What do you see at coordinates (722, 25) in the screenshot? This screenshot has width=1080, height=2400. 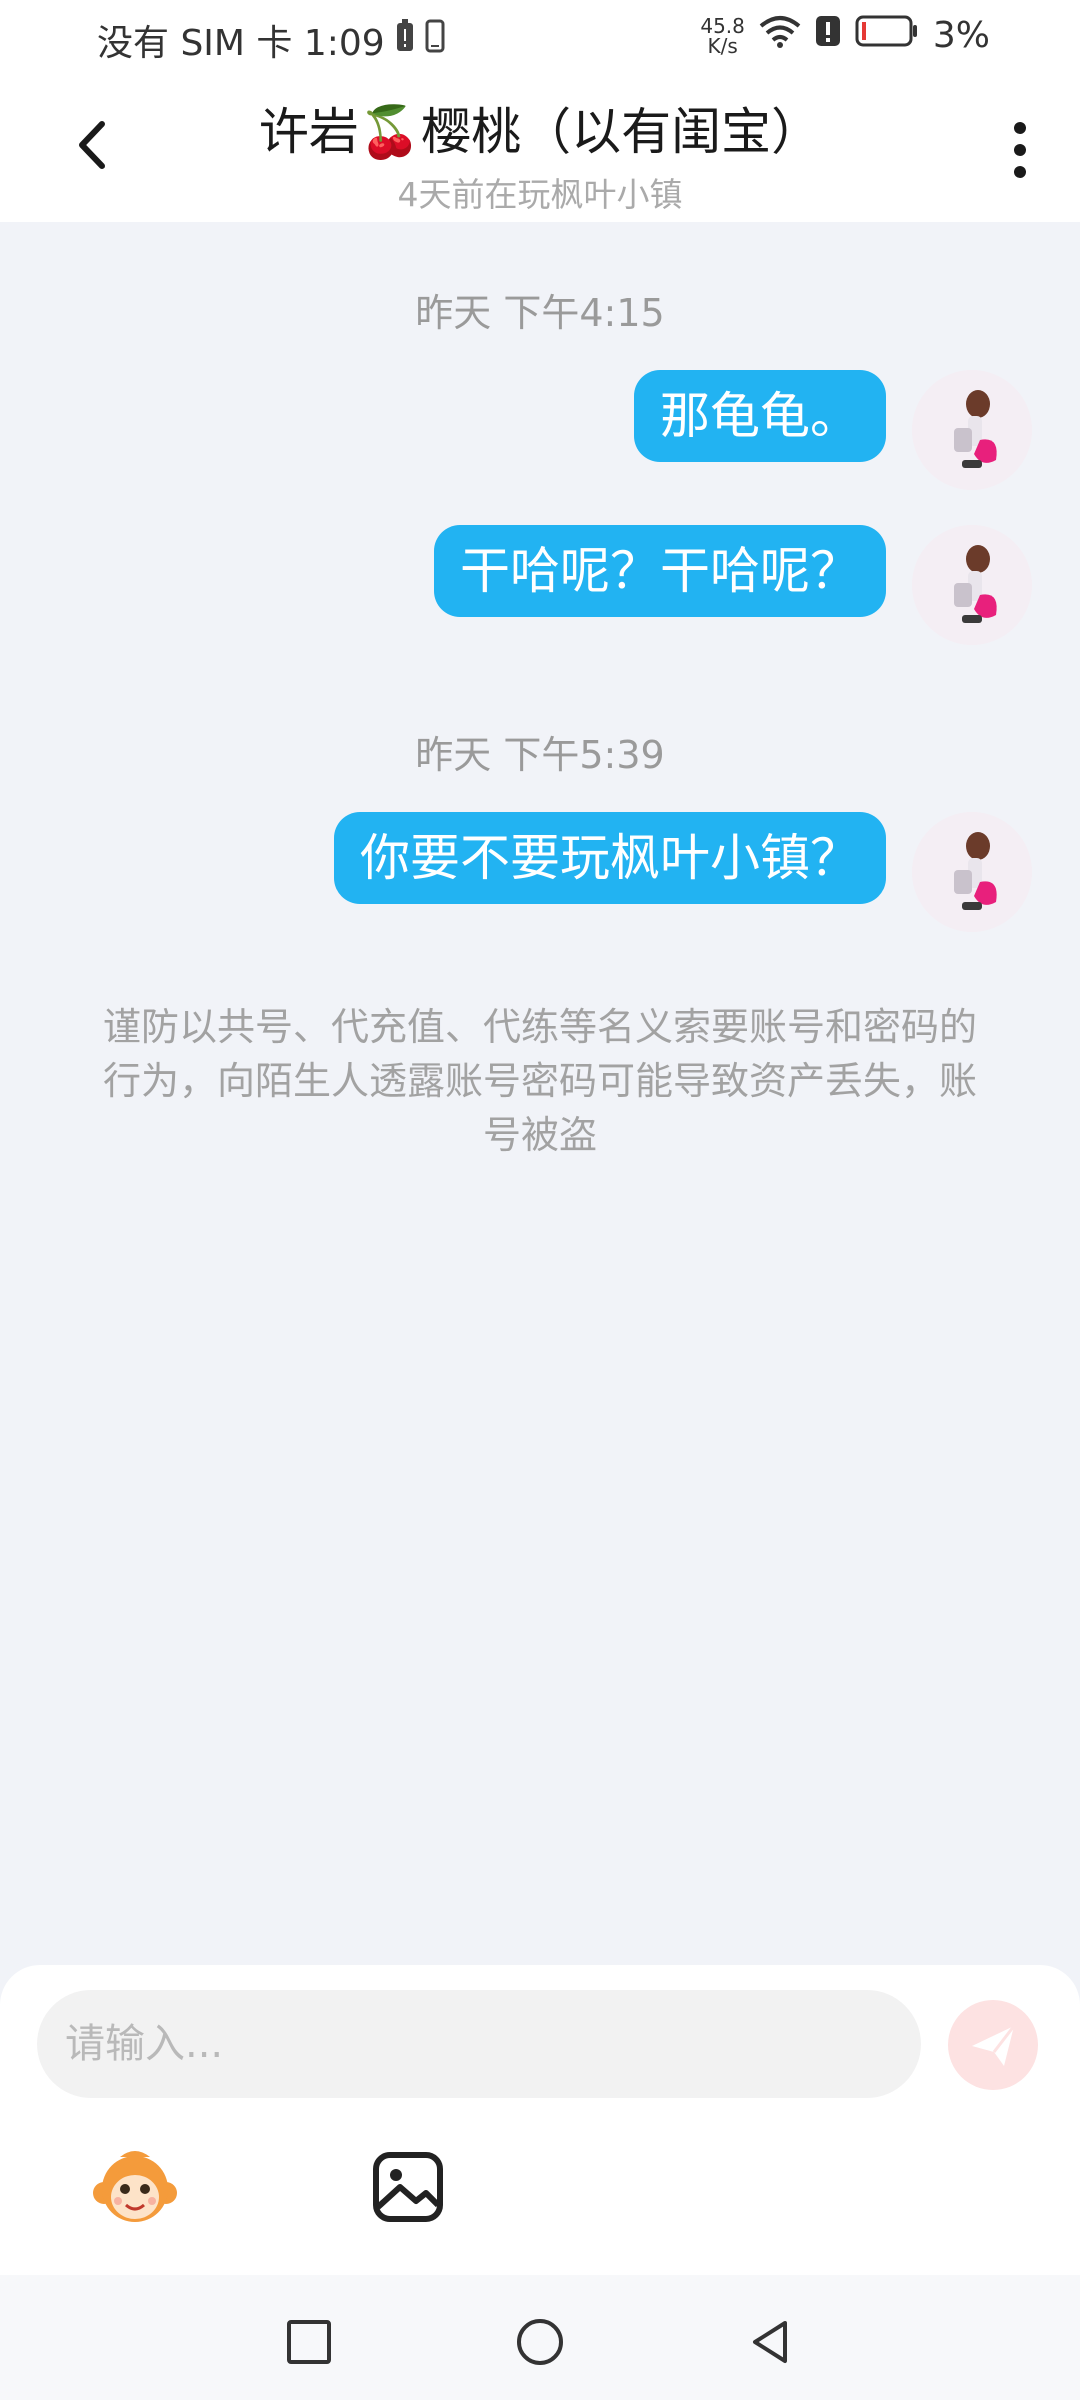 I see `speed-value: 45.8` at bounding box center [722, 25].